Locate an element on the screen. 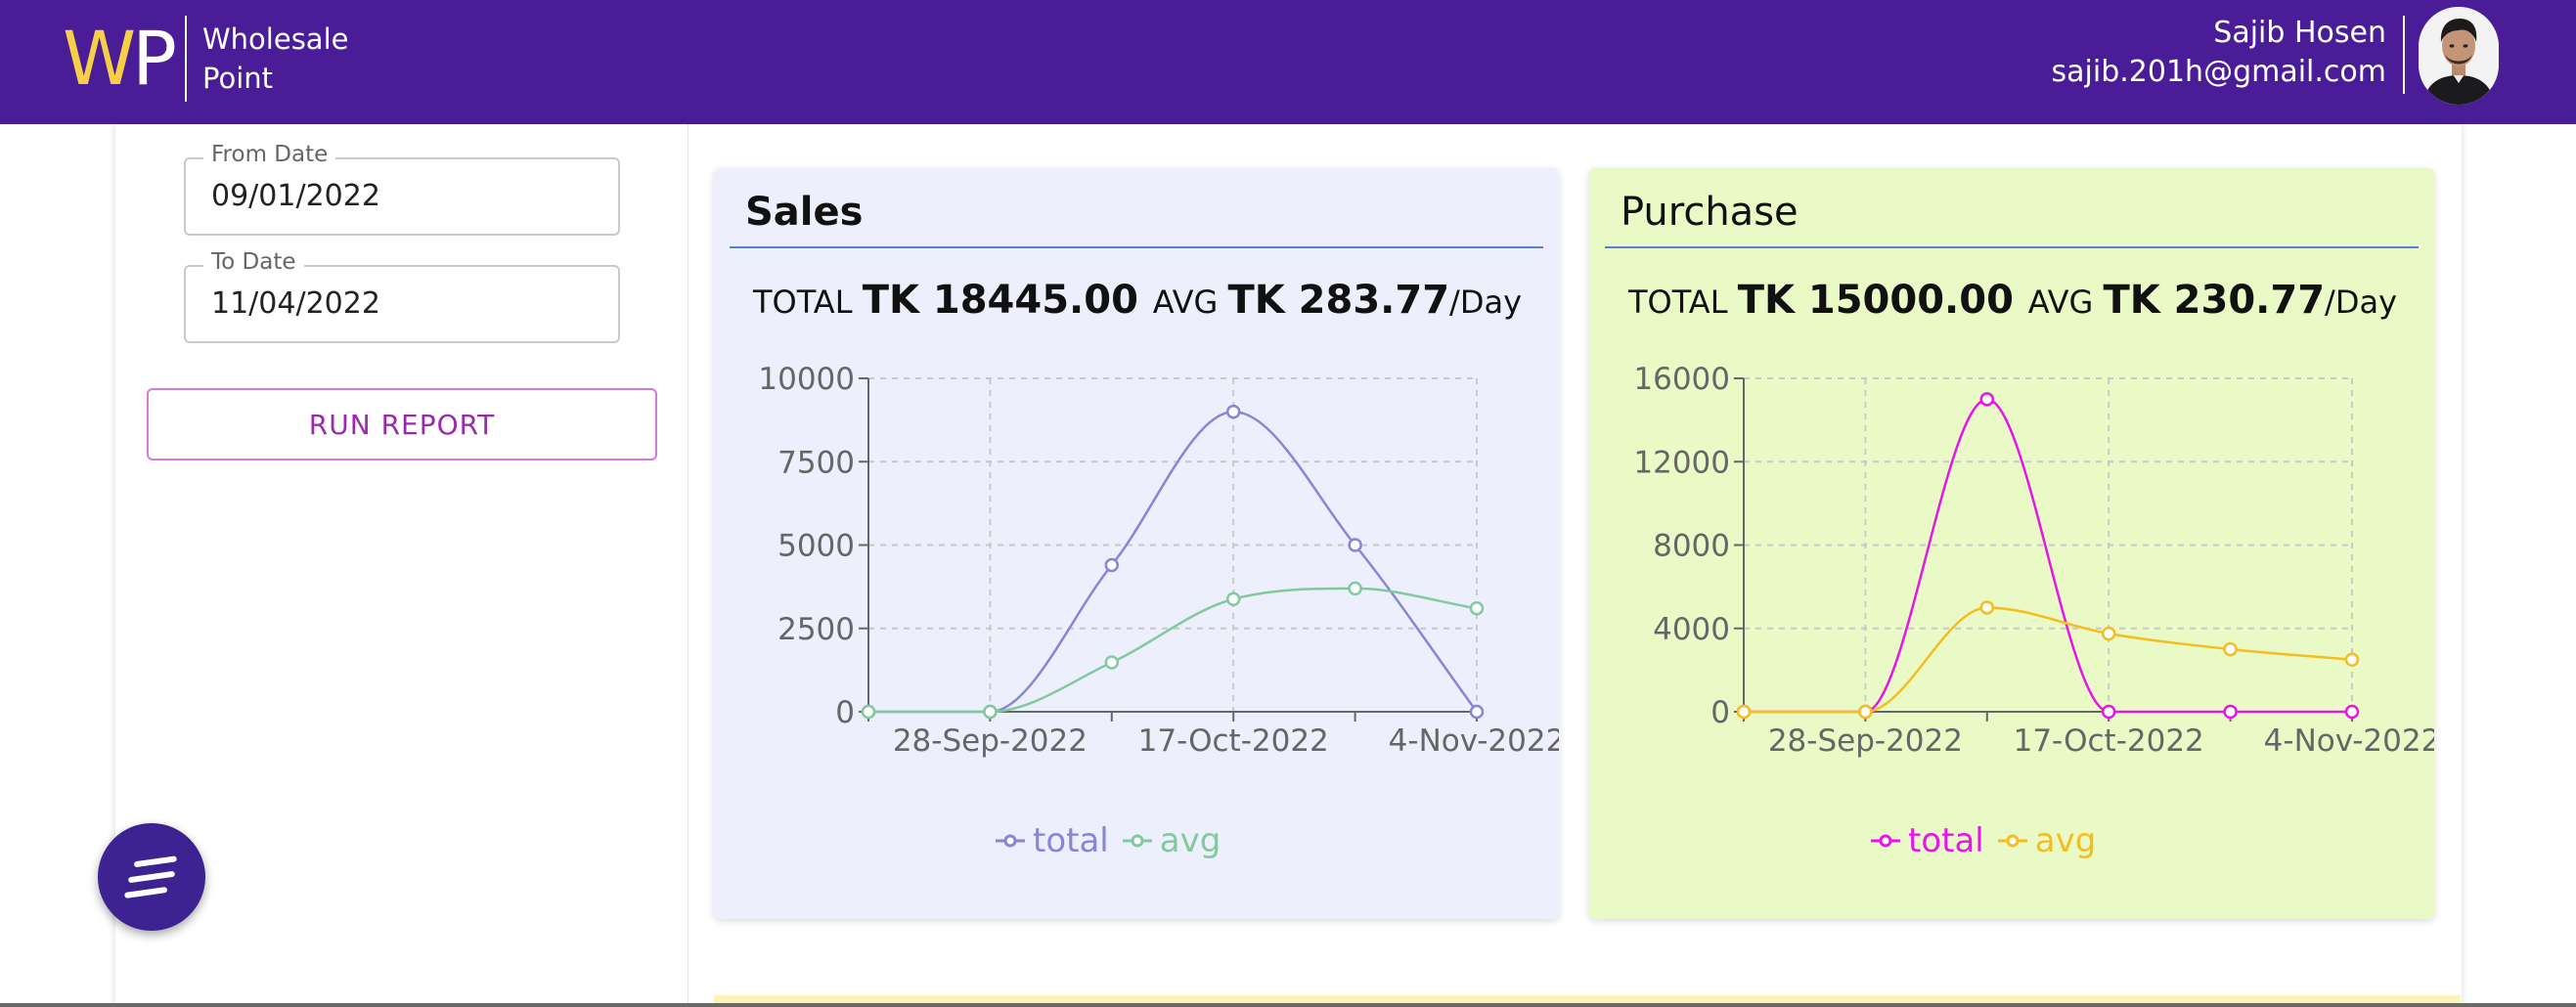 Image resolution: width=2576 pixels, height=1007 pixels. y-tick-label: 10000 is located at coordinates (806, 379).